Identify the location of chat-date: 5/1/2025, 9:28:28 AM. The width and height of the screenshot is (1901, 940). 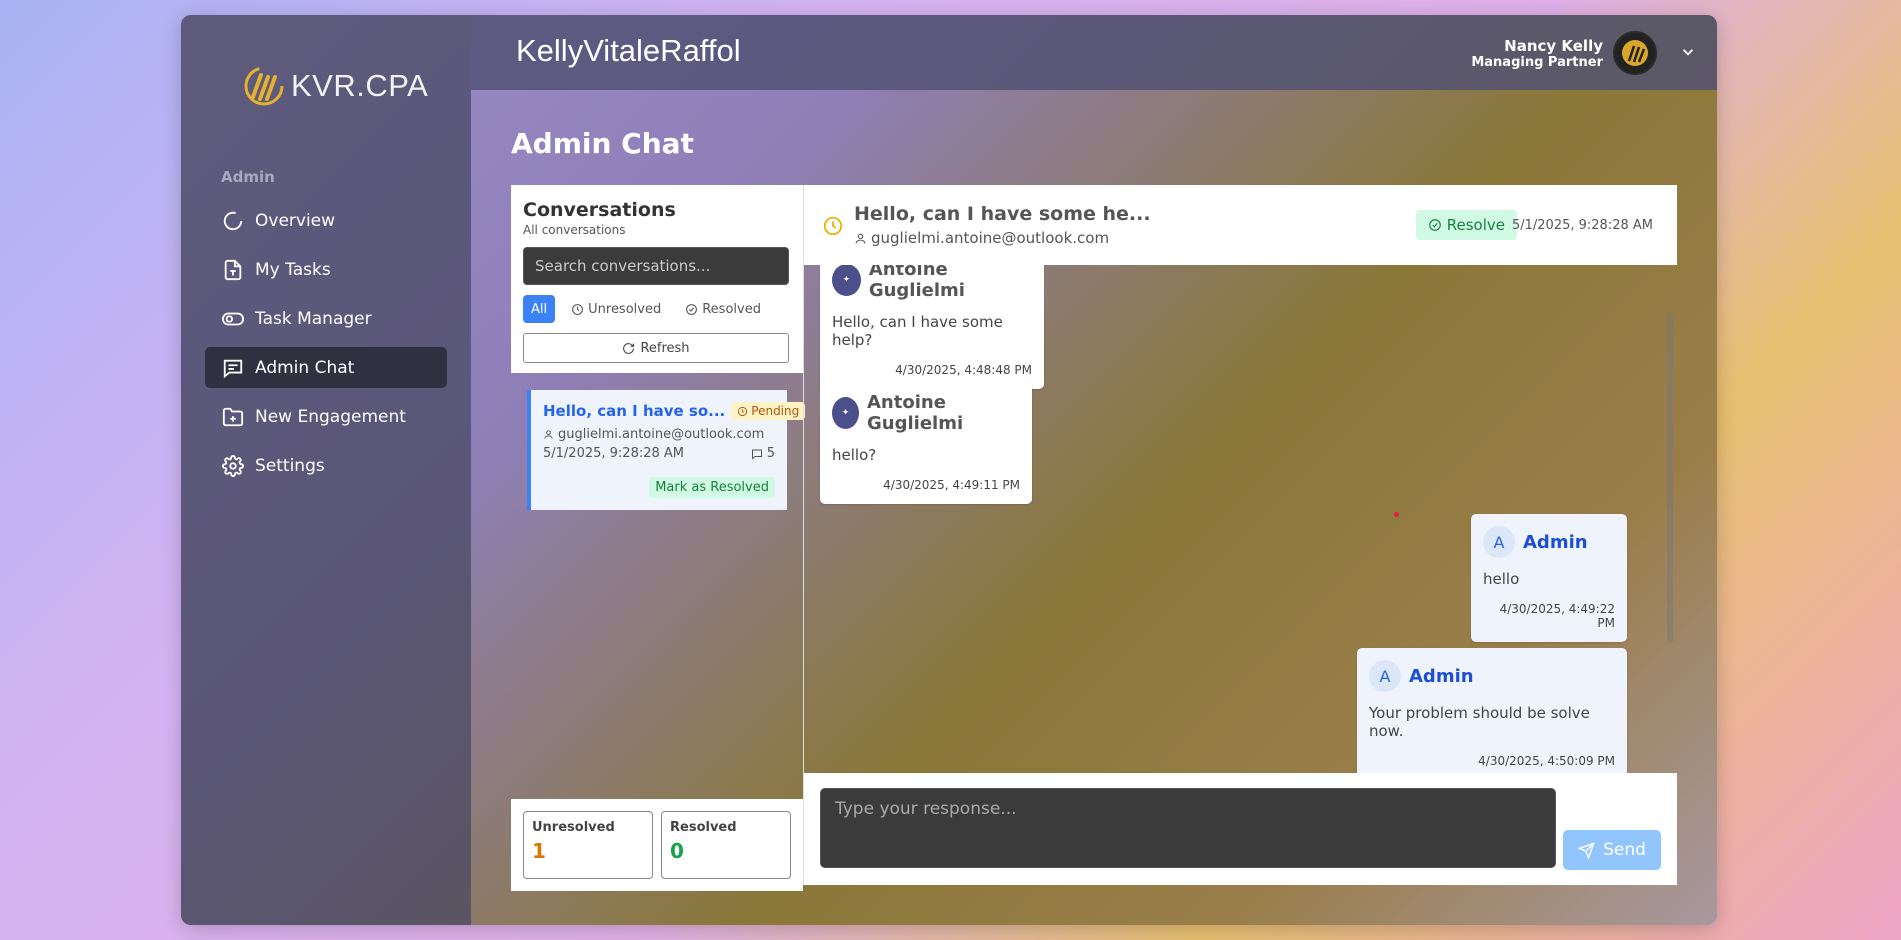
(1582, 225).